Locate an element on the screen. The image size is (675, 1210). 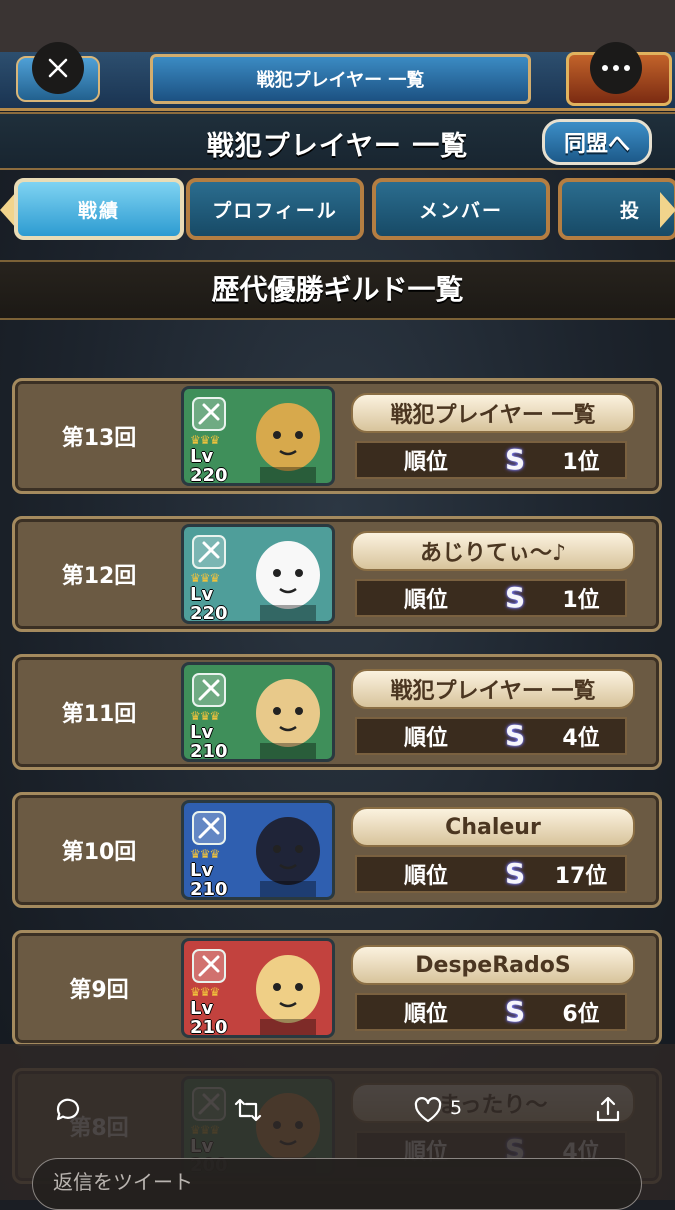
close-button is located at coordinates (58, 68).